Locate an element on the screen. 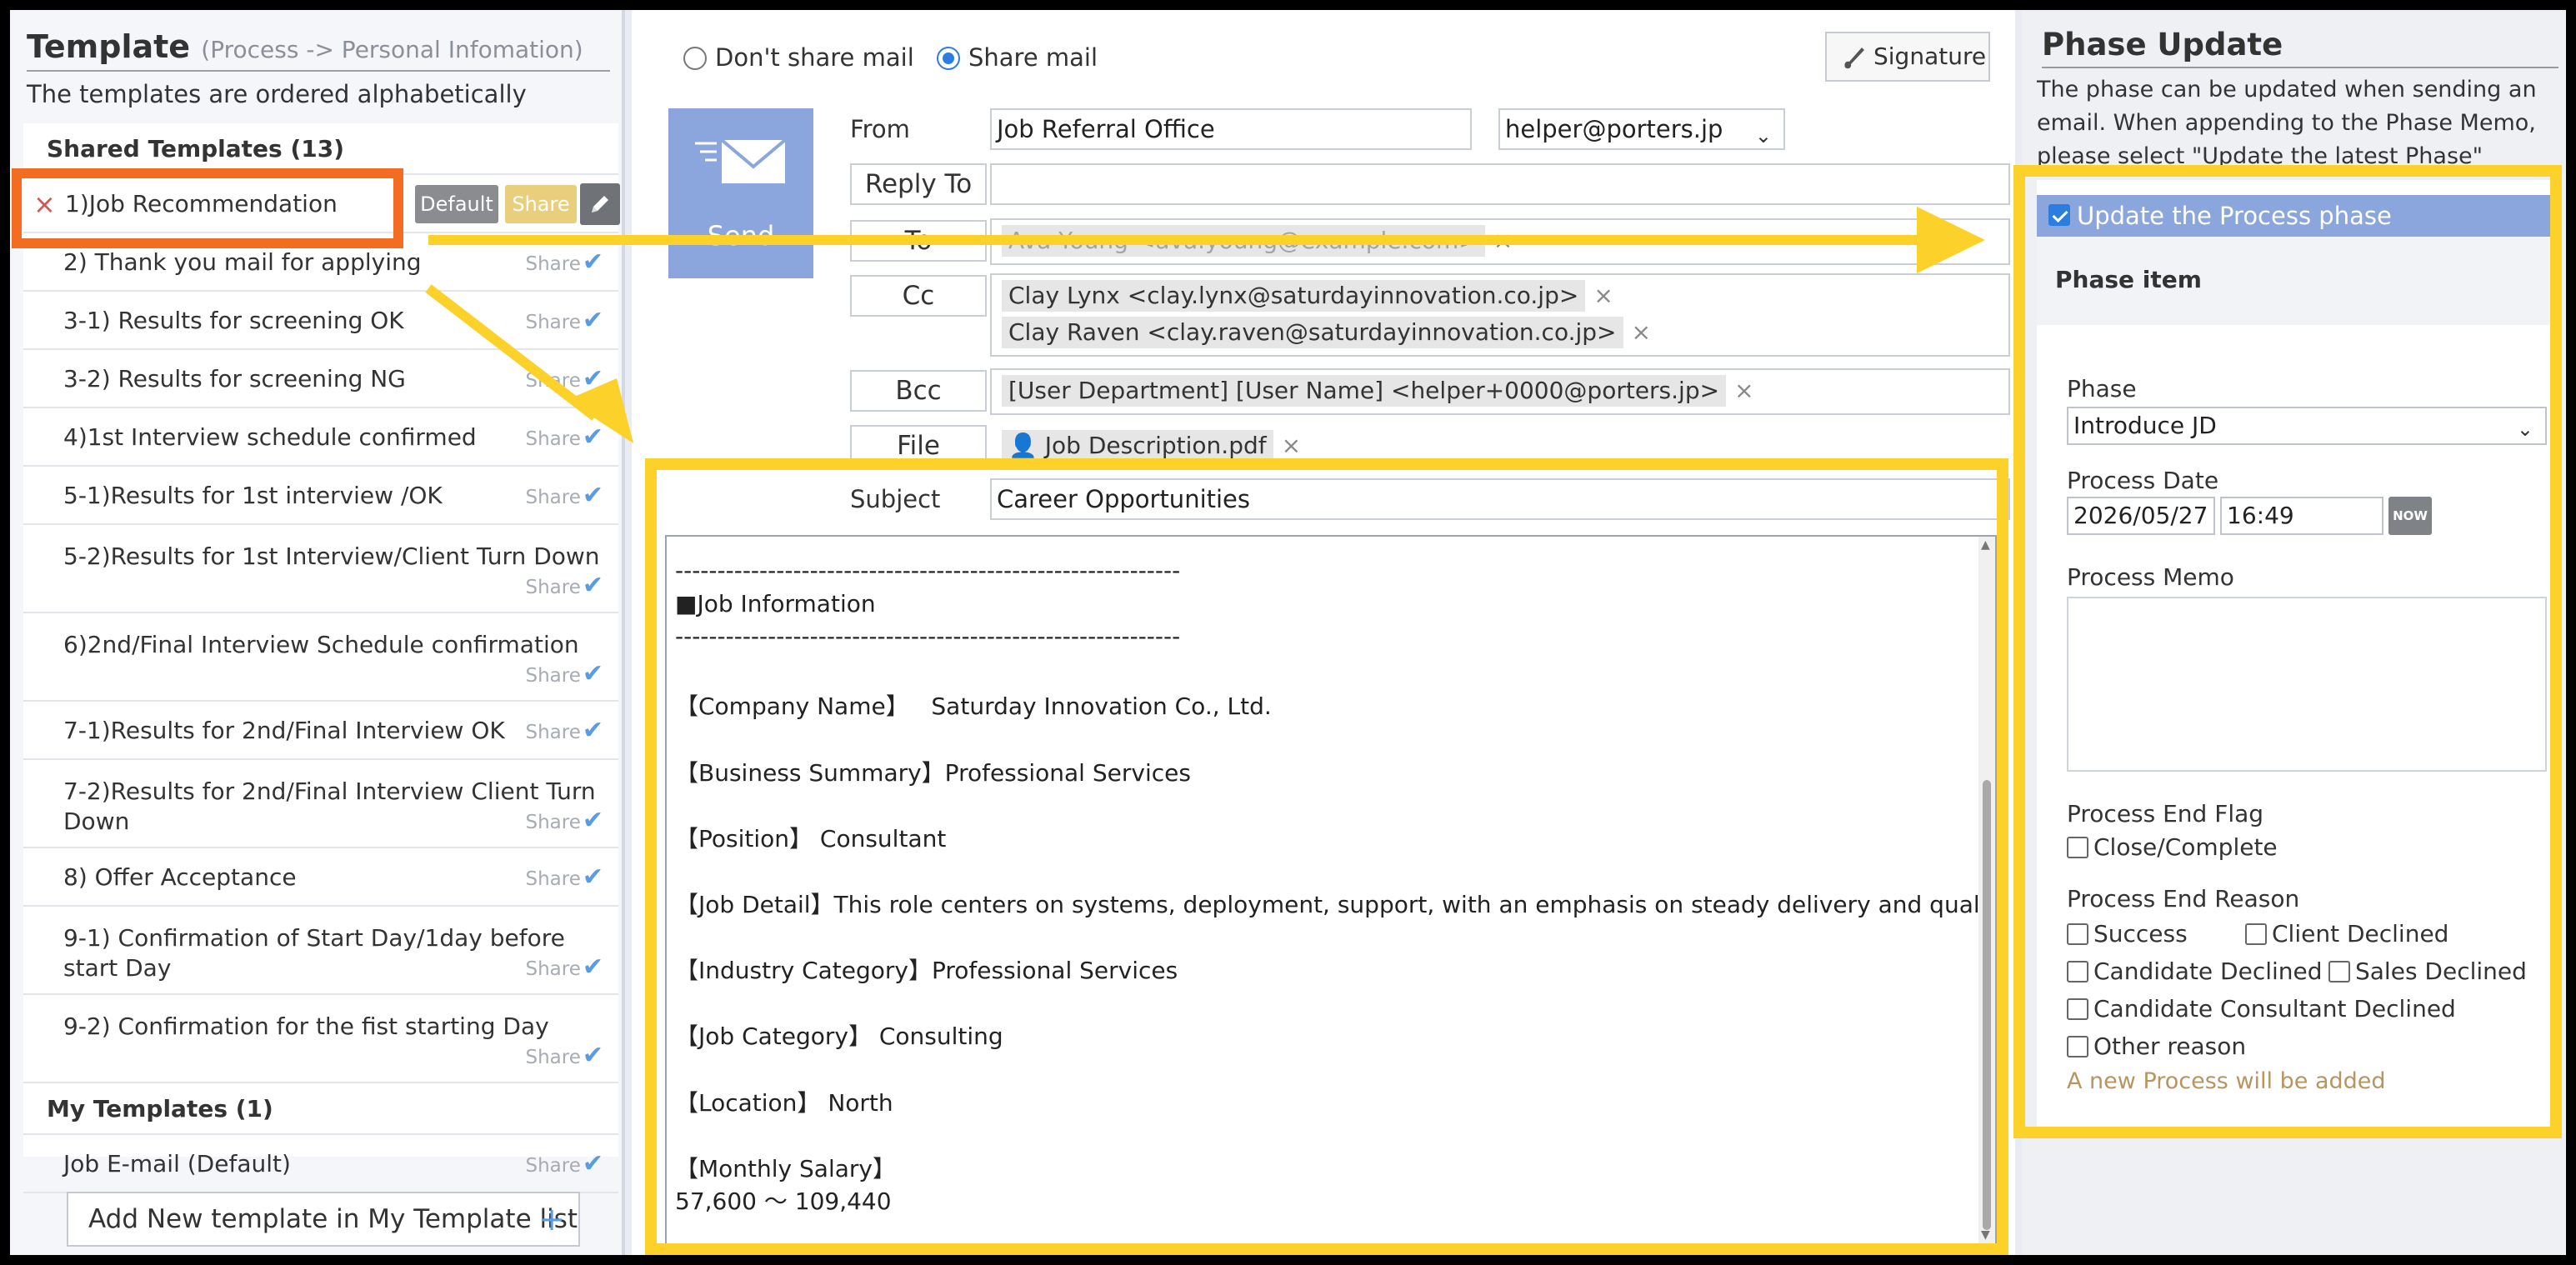  template-item: 3-2) Results for screening NG Share✔ is located at coordinates (320, 379).